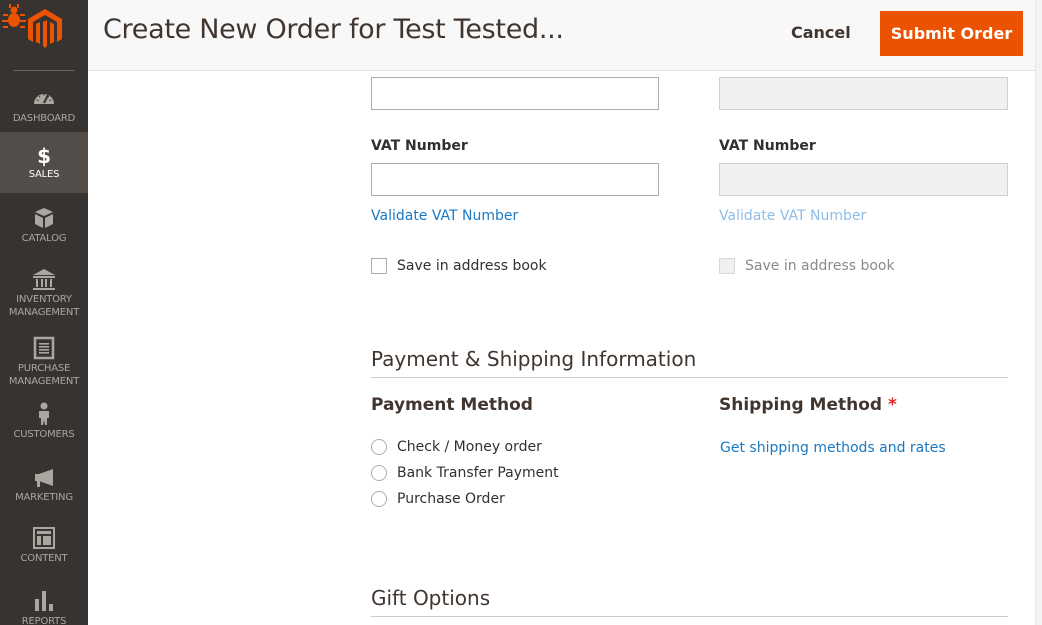  What do you see at coordinates (44, 558) in the screenshot?
I see `sidebar-item-label: CONTENT` at bounding box center [44, 558].